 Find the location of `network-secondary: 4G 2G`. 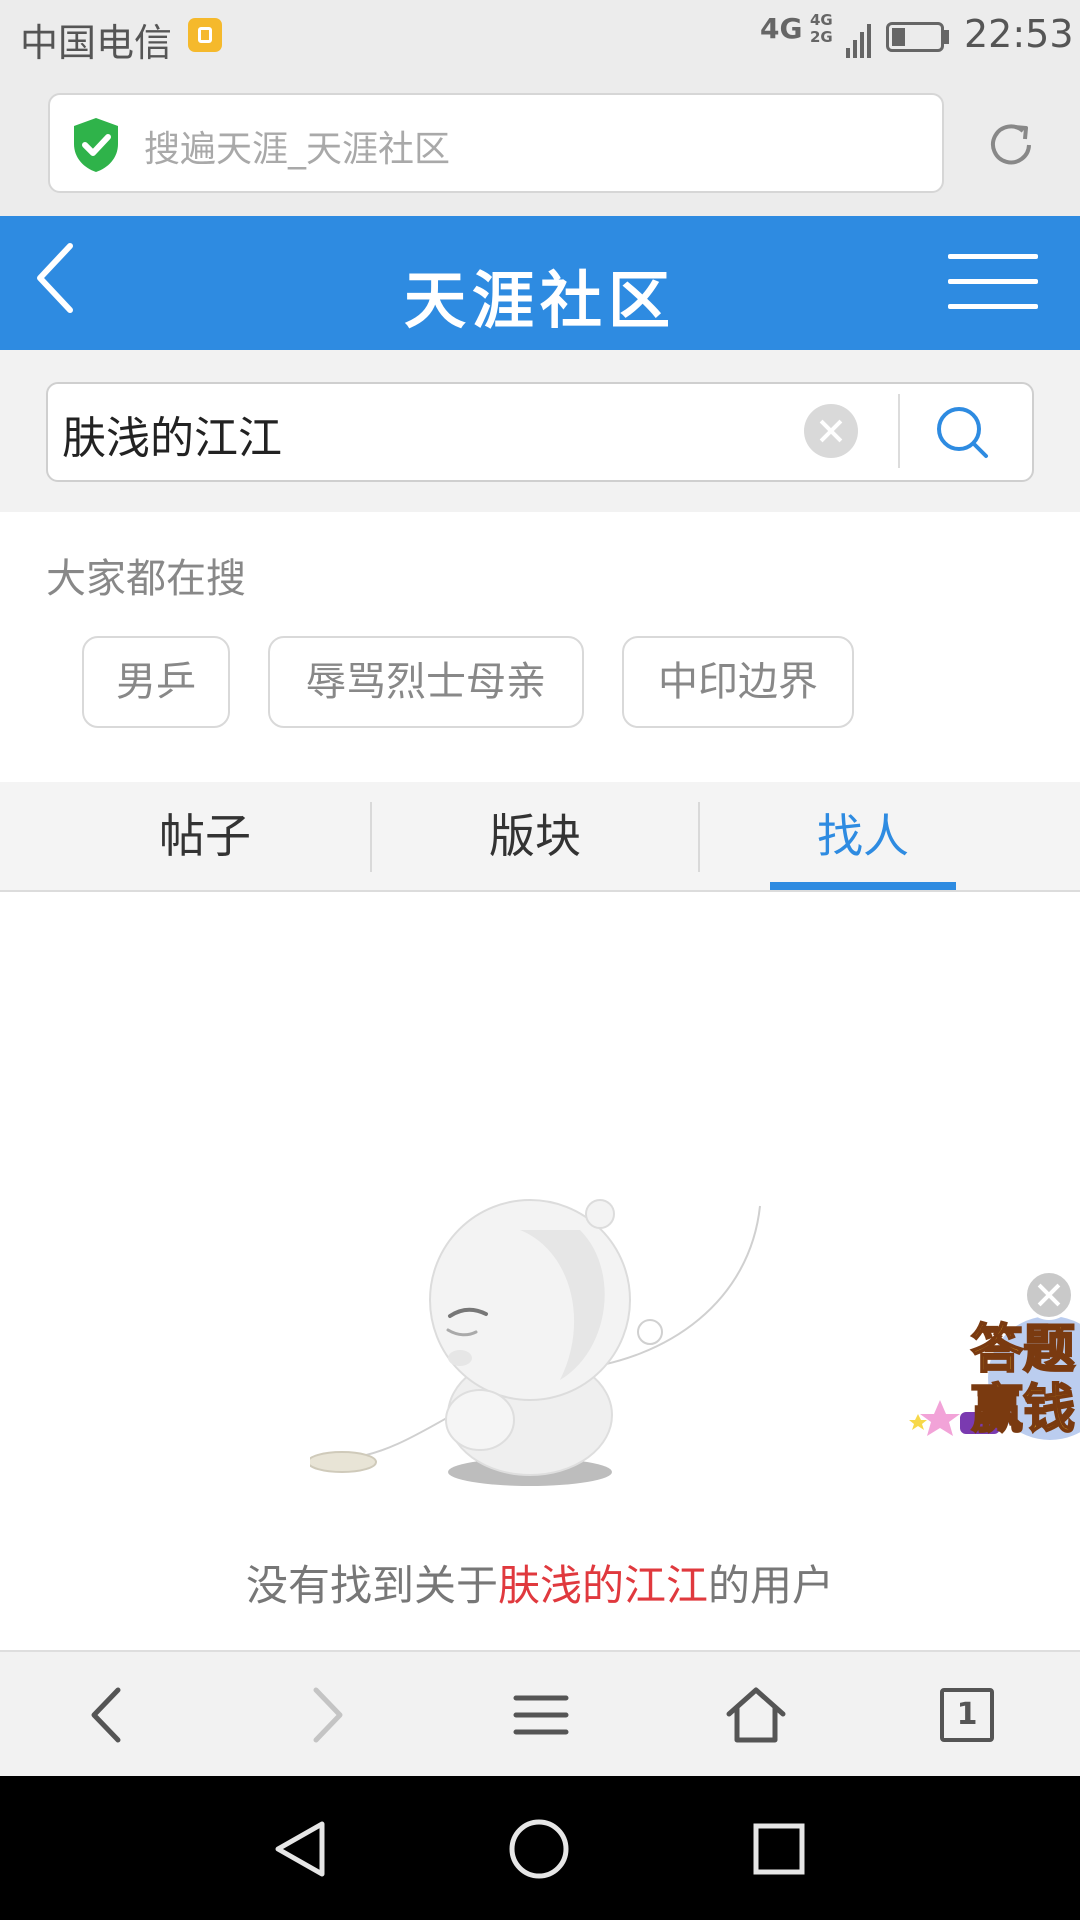

network-secondary: 4G 2G is located at coordinates (821, 28).